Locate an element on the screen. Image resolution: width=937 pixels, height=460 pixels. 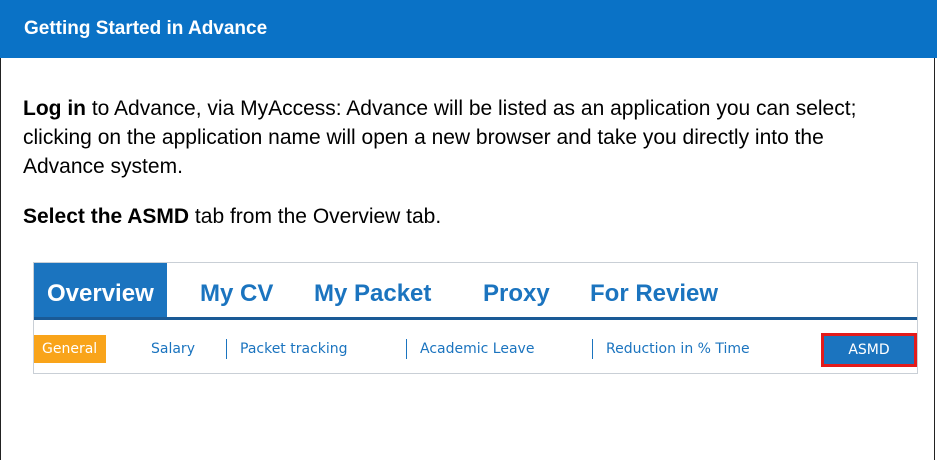
subtab-salary: Salary is located at coordinates (173, 349).